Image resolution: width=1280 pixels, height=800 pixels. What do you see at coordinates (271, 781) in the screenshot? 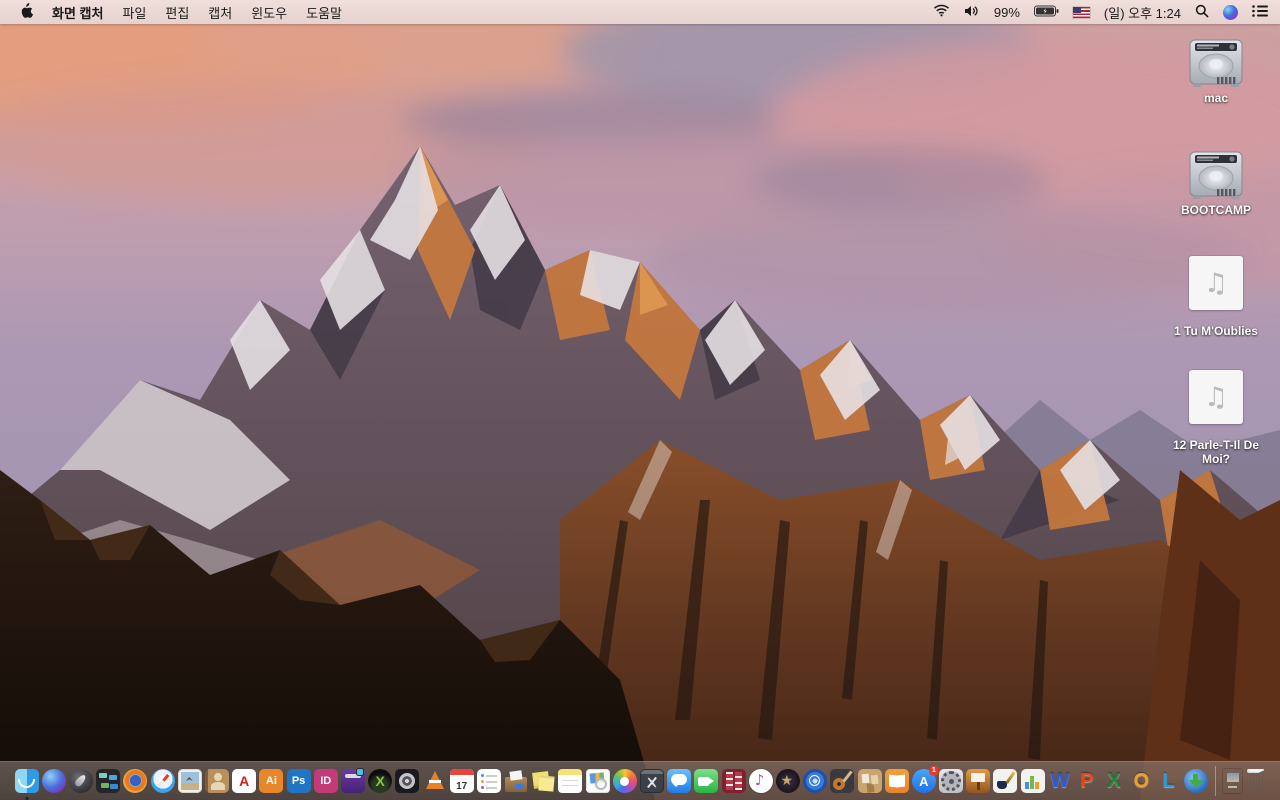
I see `illustrator-dock-icon: Ai` at bounding box center [271, 781].